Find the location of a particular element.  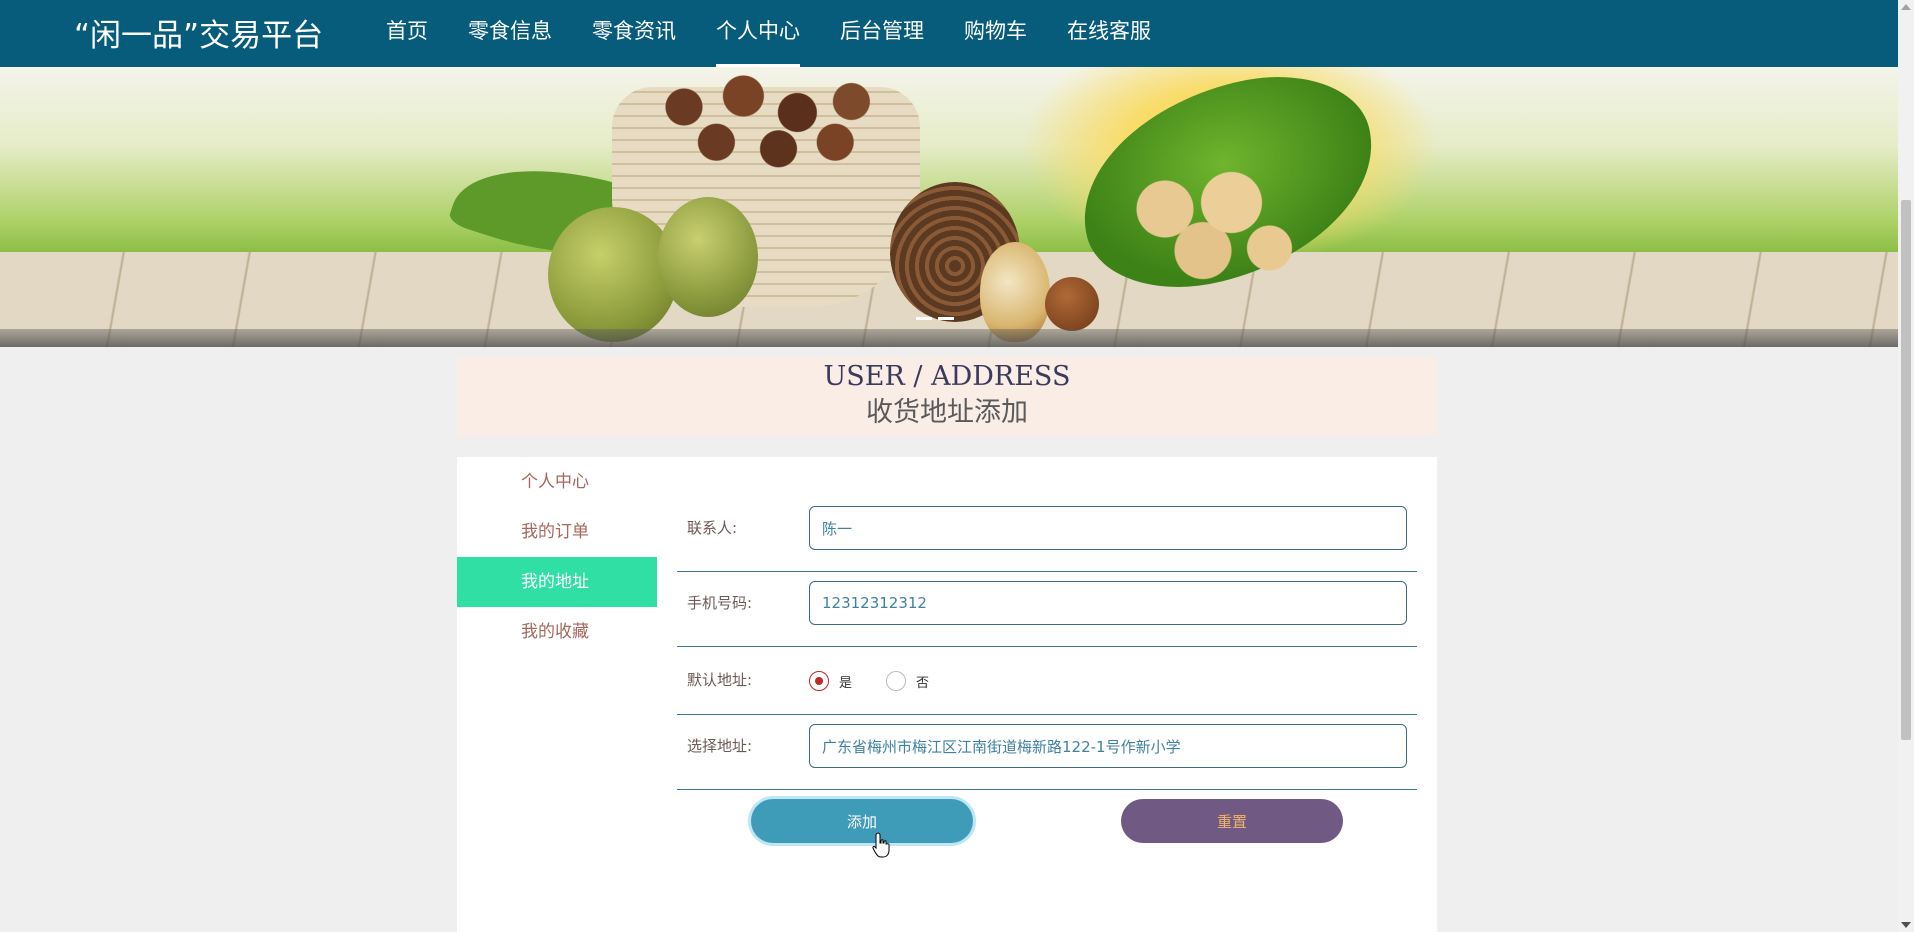

contact-label: 联系人: is located at coordinates (712, 528).